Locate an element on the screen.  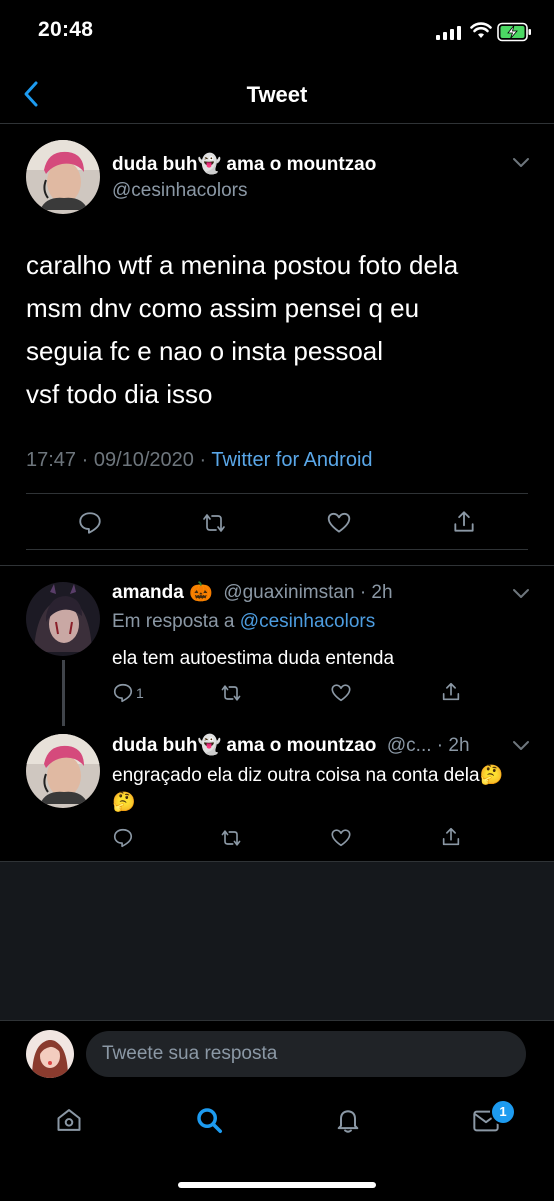
reply-button is located at coordinates (90, 523).